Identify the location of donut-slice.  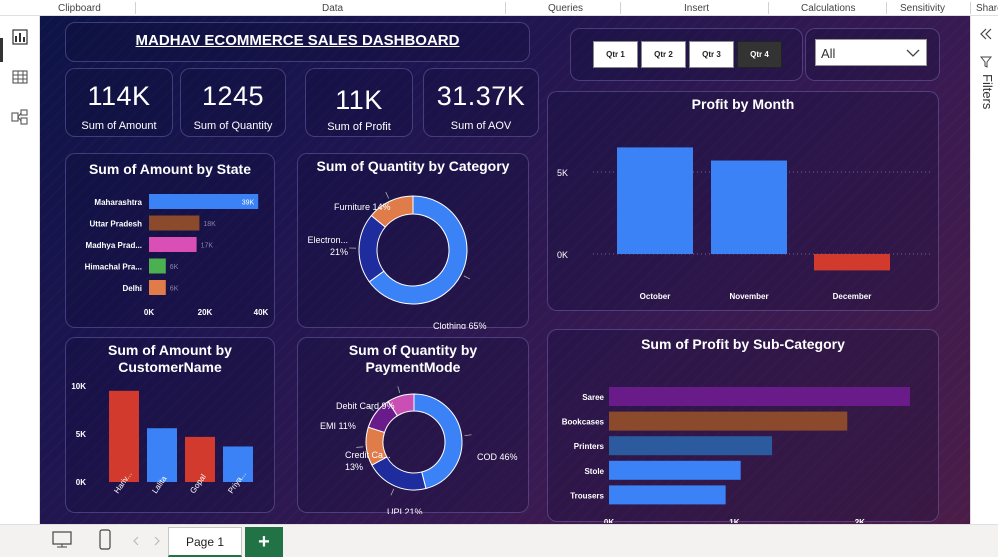
(372, 249).